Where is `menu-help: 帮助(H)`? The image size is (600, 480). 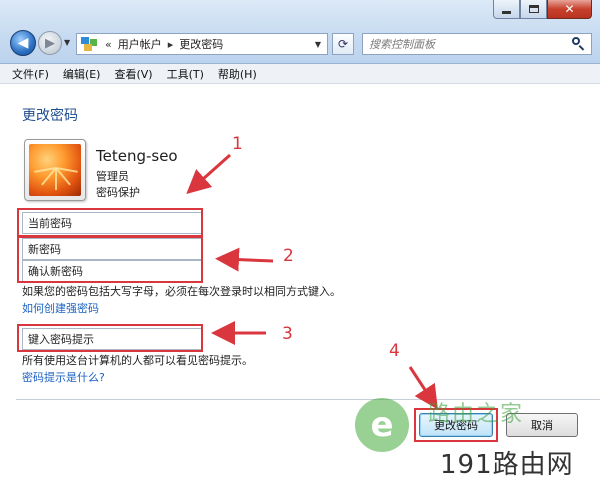 menu-help: 帮助(H) is located at coordinates (237, 74).